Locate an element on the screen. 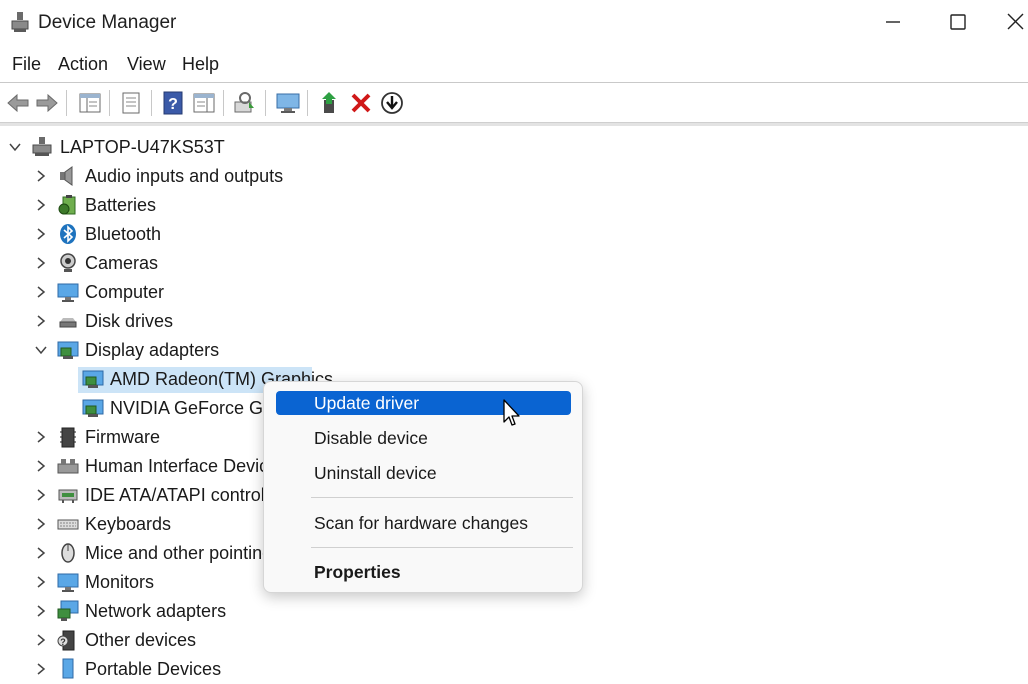 The height and width of the screenshot is (684, 1028). window-title: Device Manager is located at coordinates (107, 22).